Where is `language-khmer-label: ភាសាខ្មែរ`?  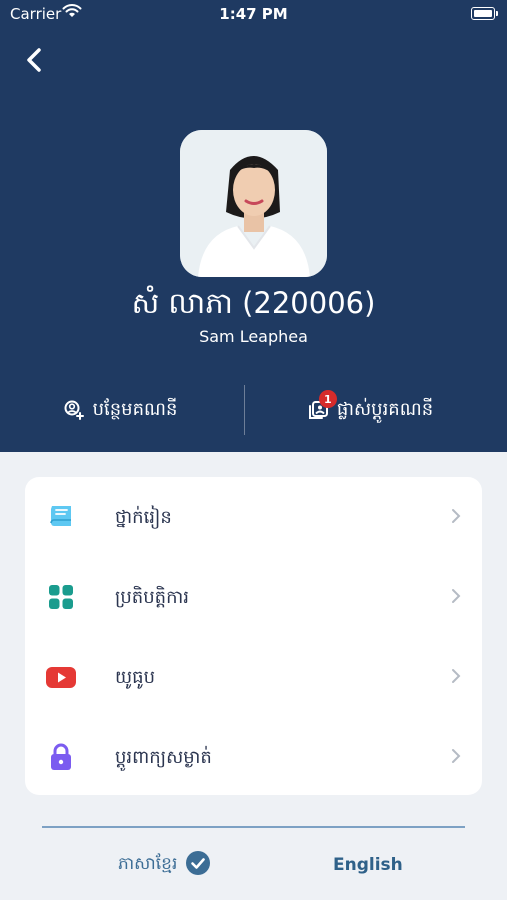 language-khmer-label: ភាសាខ្មែរ is located at coordinates (148, 863).